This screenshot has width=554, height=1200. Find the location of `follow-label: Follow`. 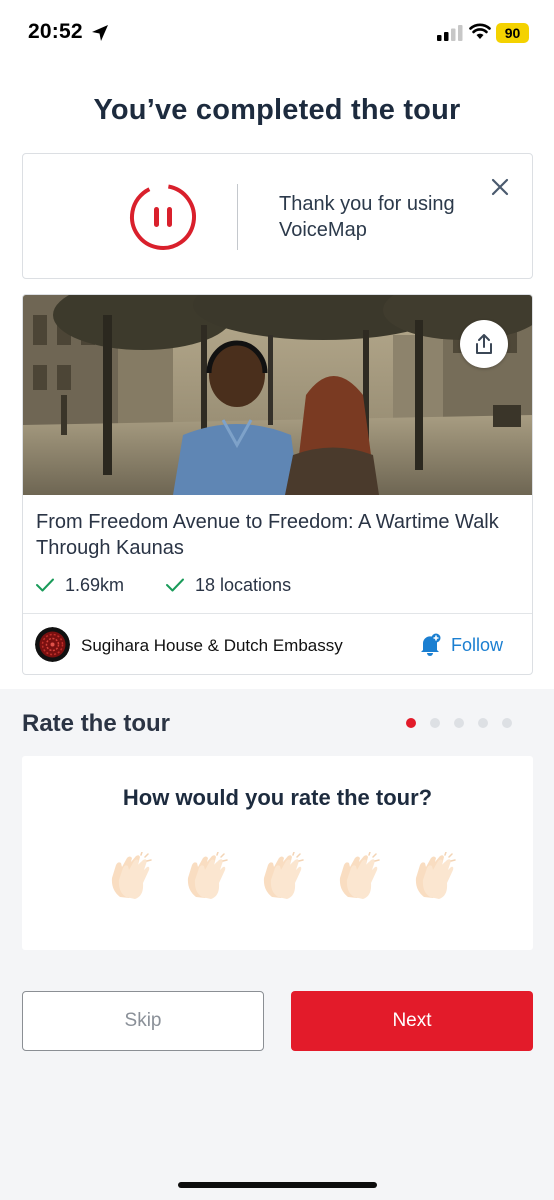

follow-label: Follow is located at coordinates (477, 644).